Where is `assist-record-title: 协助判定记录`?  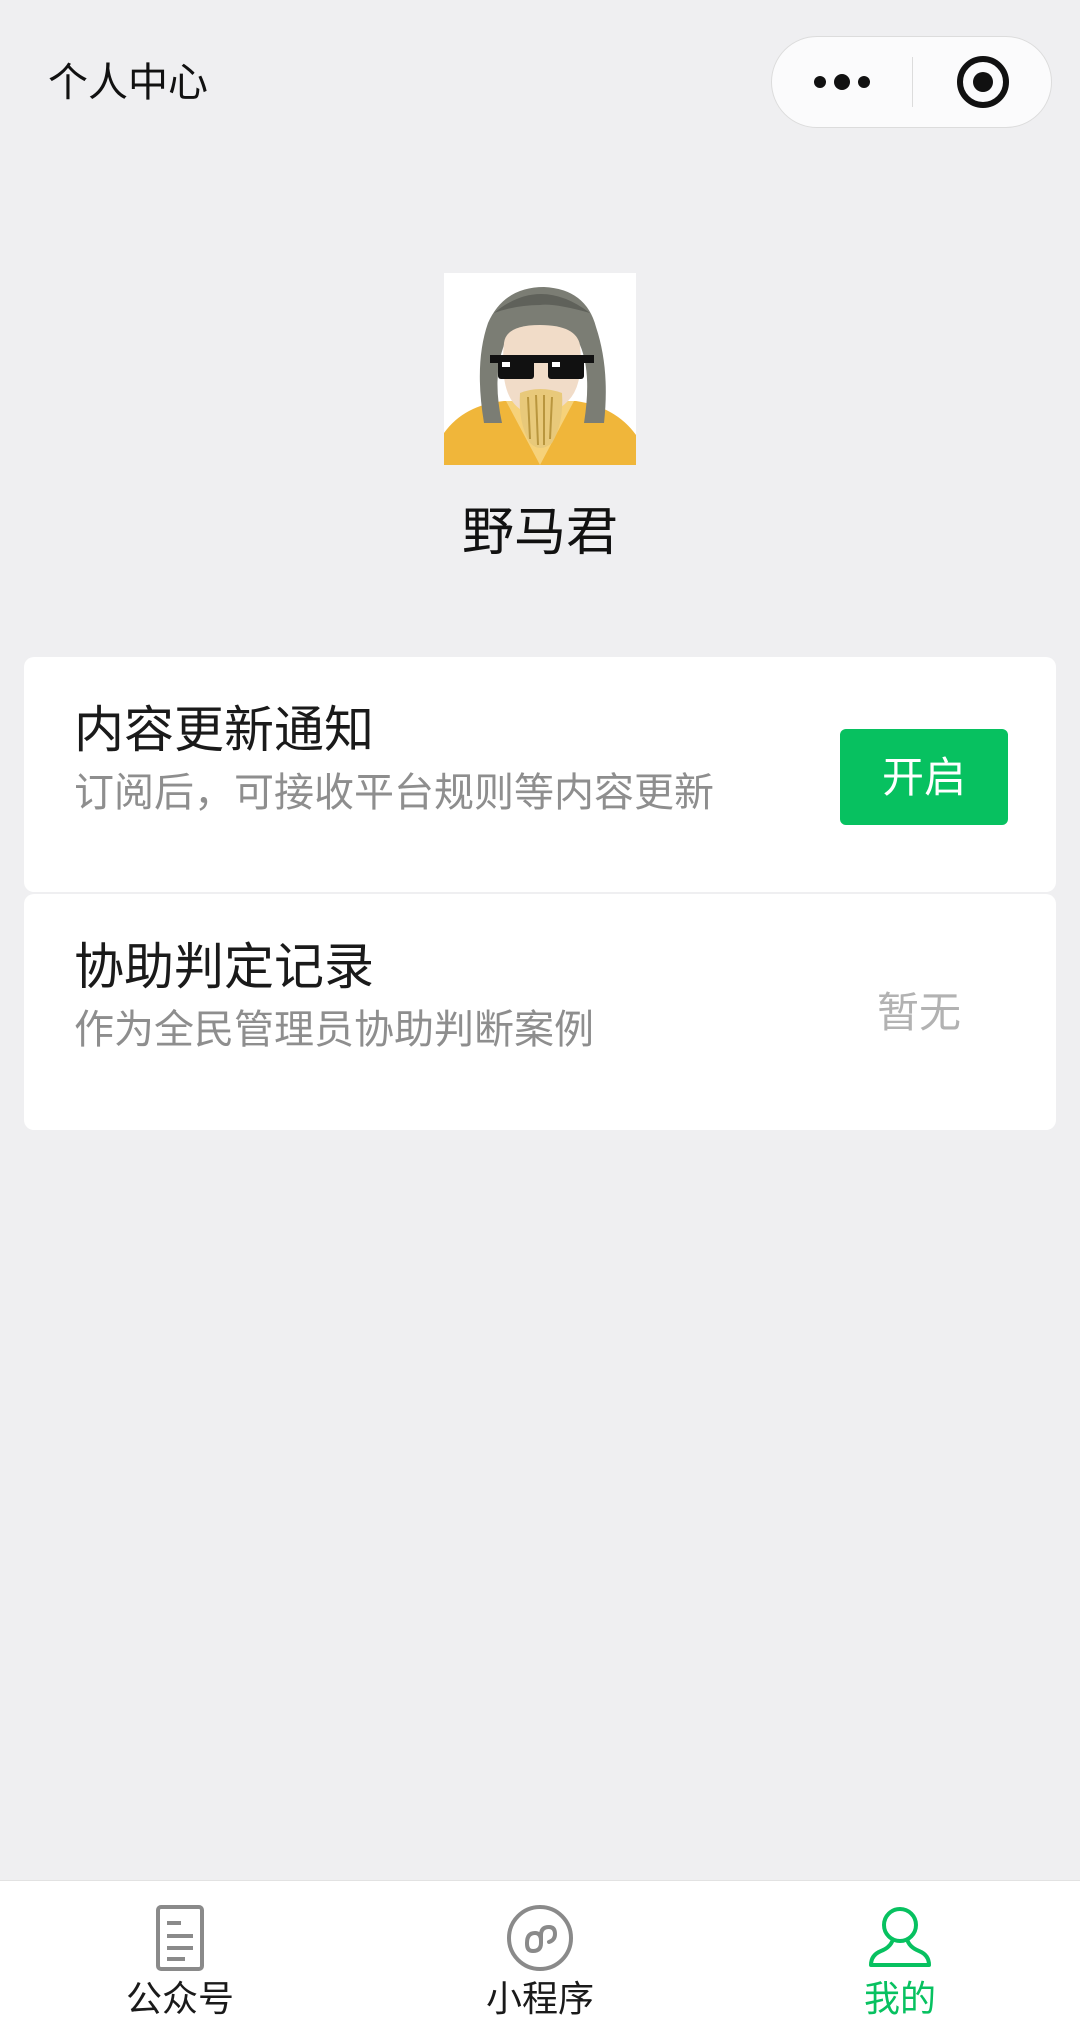 assist-record-title: 协助判定记录 is located at coordinates (224, 967).